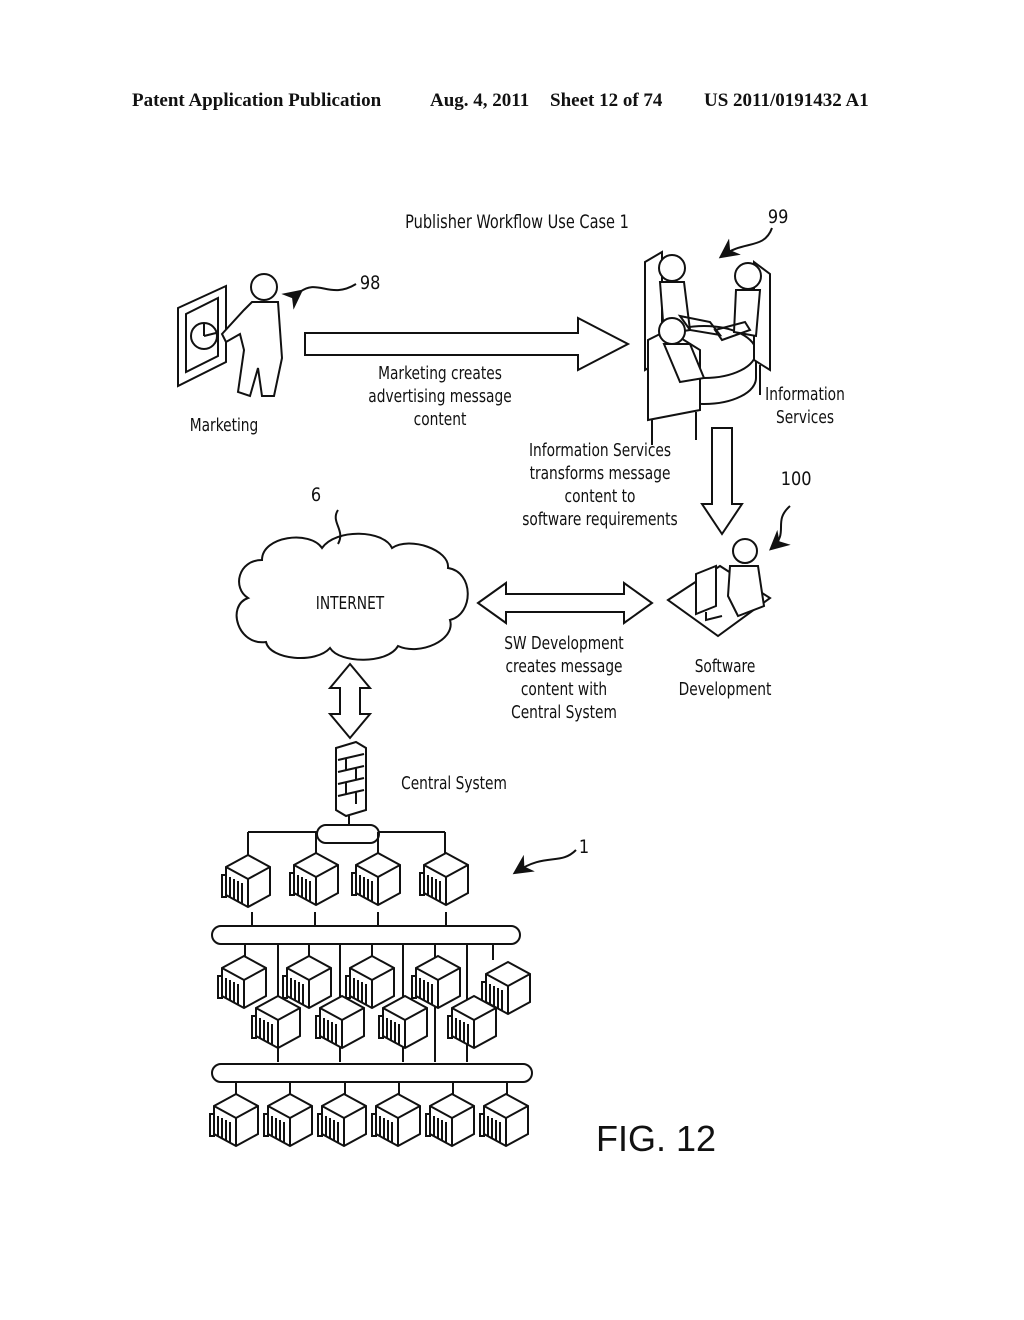 The image size is (1024, 1320). Describe the element at coordinates (517, 222) in the screenshot. I see `diagram-title: Publisher Workflow Use Case 1` at that location.